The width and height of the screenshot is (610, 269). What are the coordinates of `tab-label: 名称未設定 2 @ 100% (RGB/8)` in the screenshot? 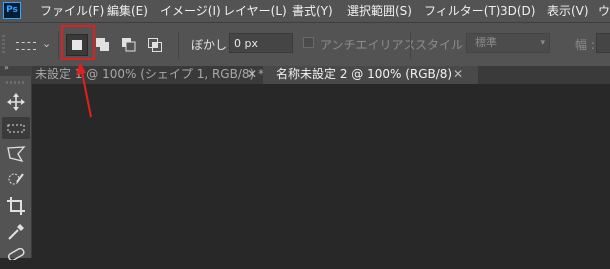 It's located at (364, 74).